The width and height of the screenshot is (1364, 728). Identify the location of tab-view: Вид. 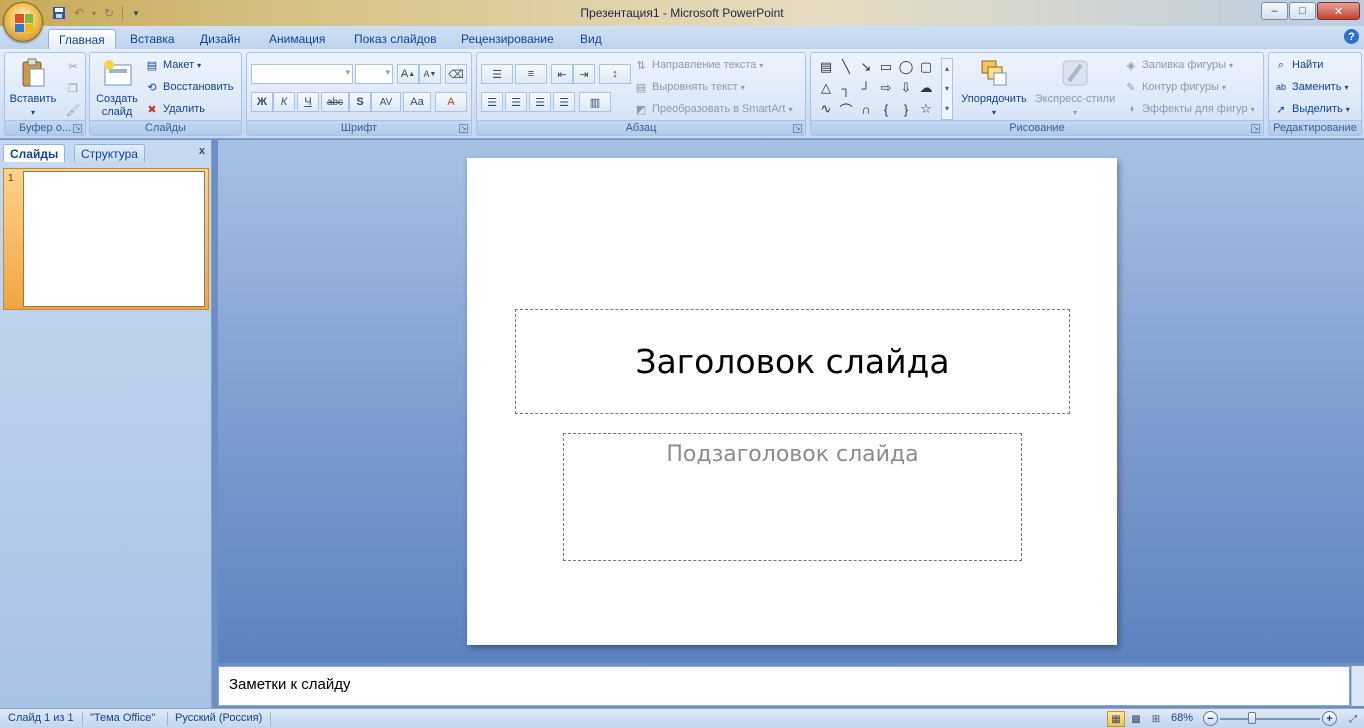
(591, 39).